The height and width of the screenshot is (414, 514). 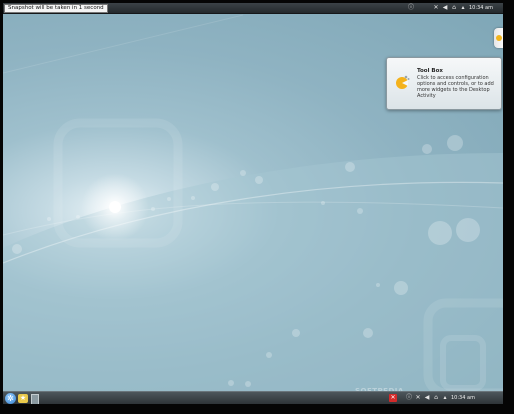 I want to click on kde-gear-icon: ✲, so click(x=10, y=398).